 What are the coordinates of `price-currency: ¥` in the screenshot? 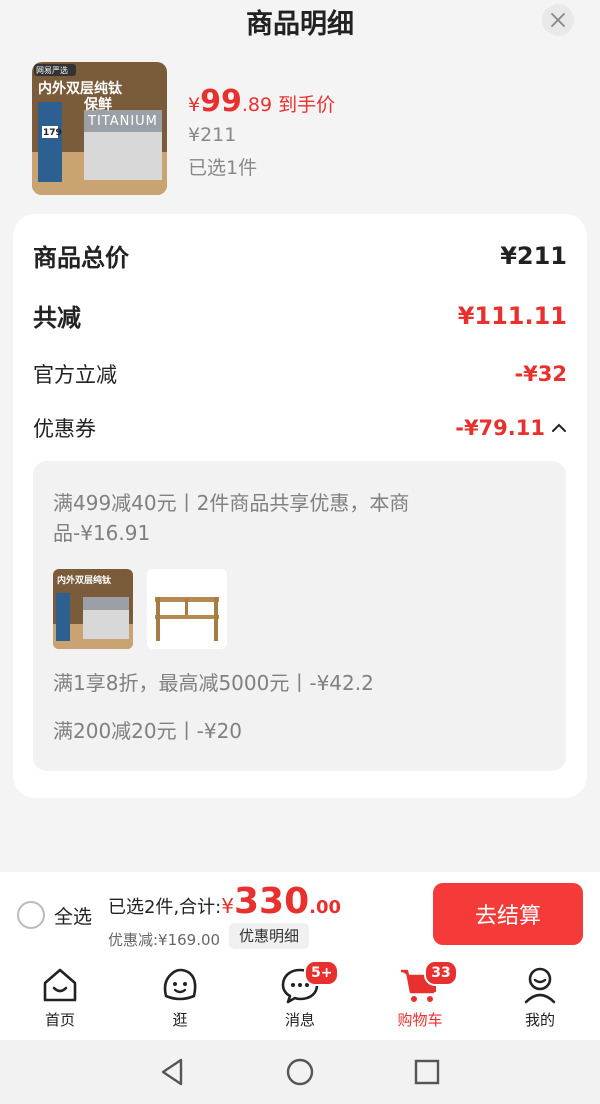 It's located at (194, 105).